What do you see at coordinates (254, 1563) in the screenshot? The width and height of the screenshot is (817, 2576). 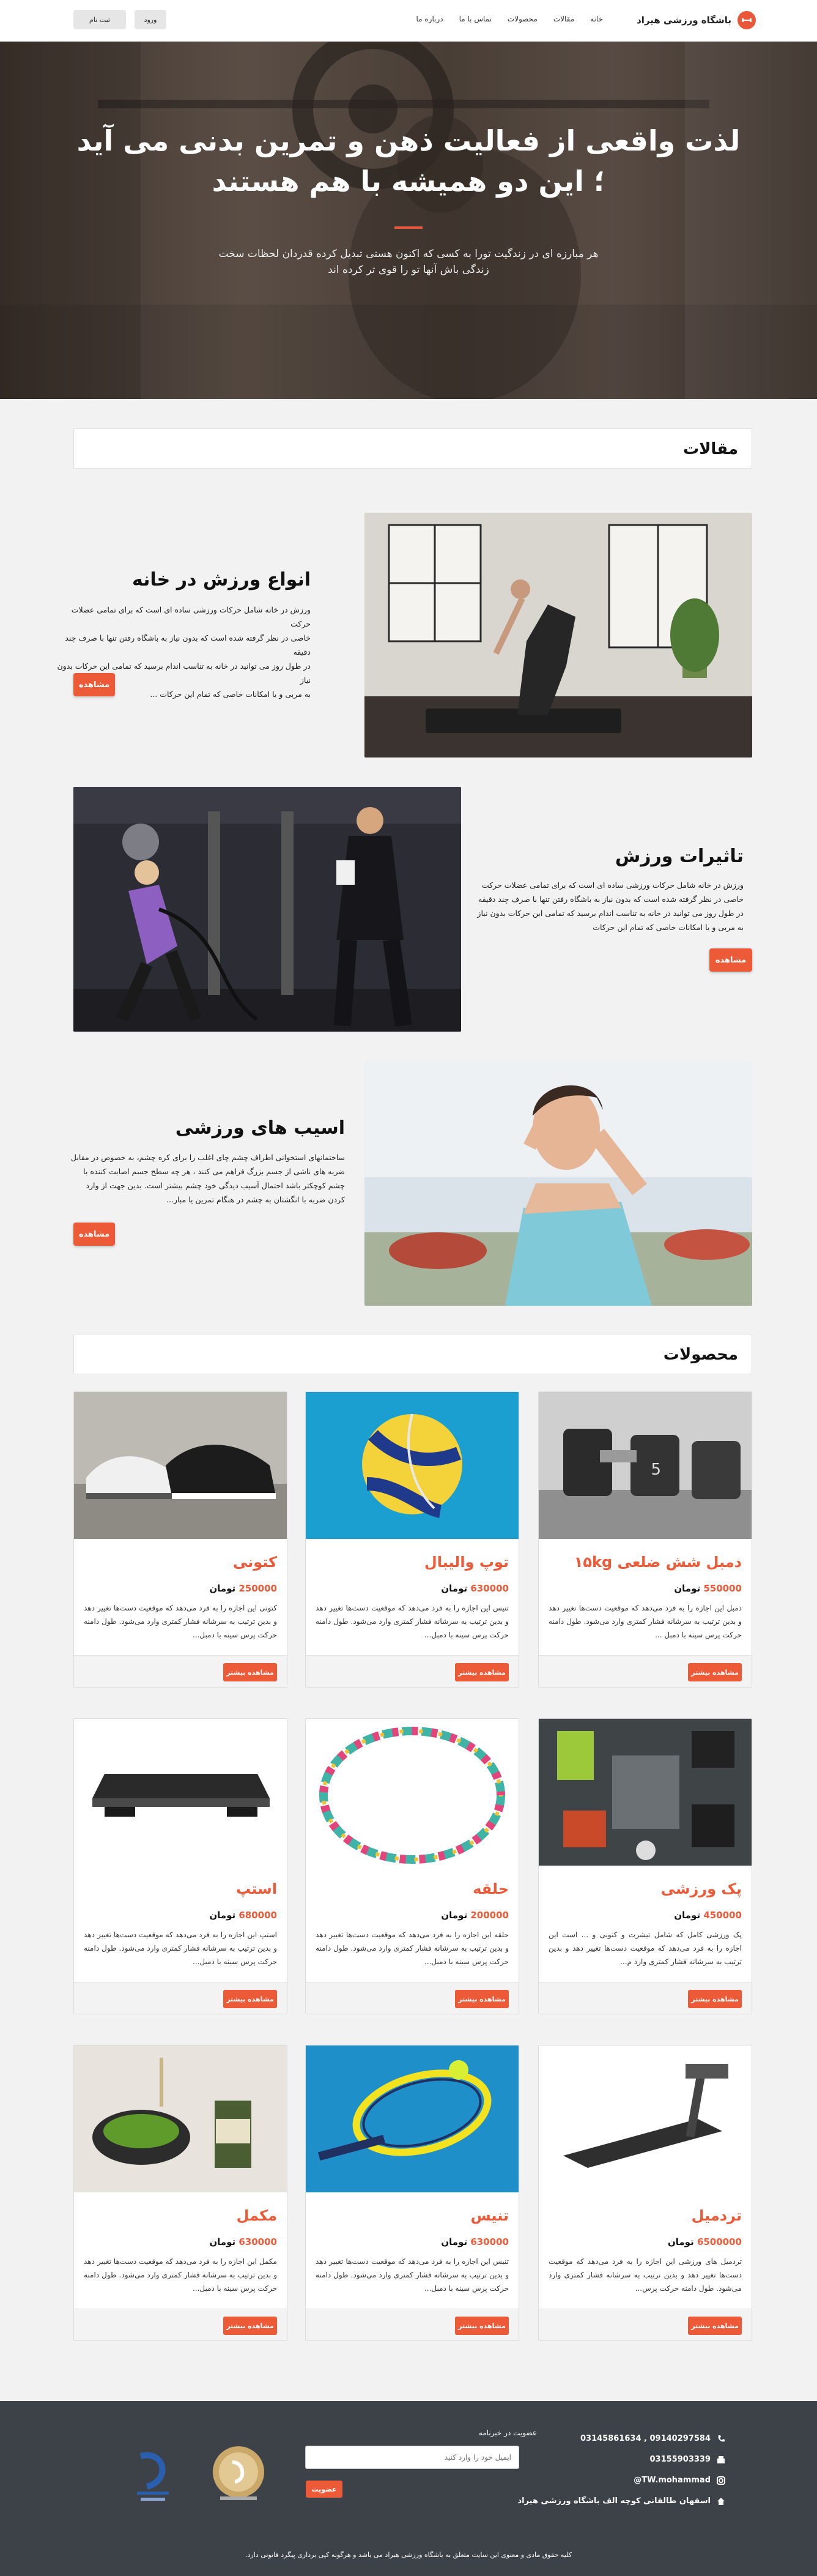 I see `product-name: کتونی` at bounding box center [254, 1563].